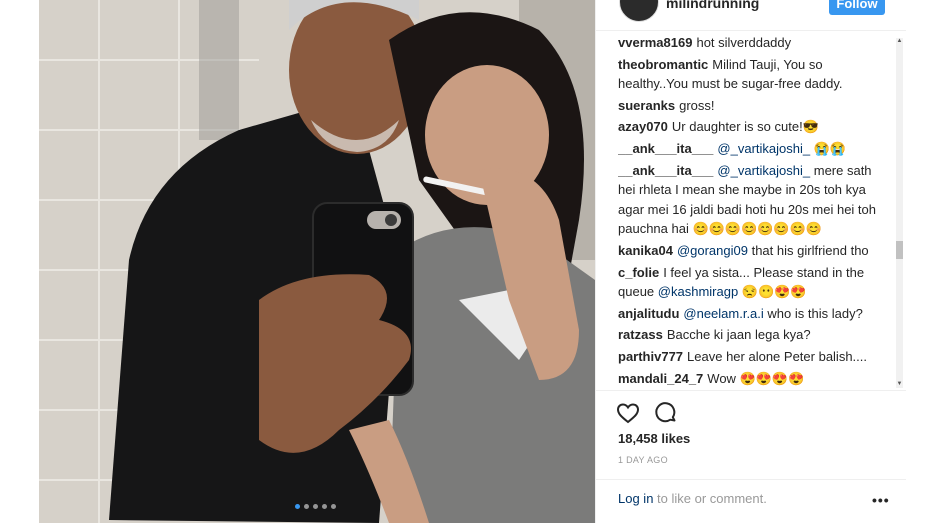 The height and width of the screenshot is (523, 950). Describe the element at coordinates (899, 384) in the screenshot. I see `scroll-down-icon: ▼` at that location.